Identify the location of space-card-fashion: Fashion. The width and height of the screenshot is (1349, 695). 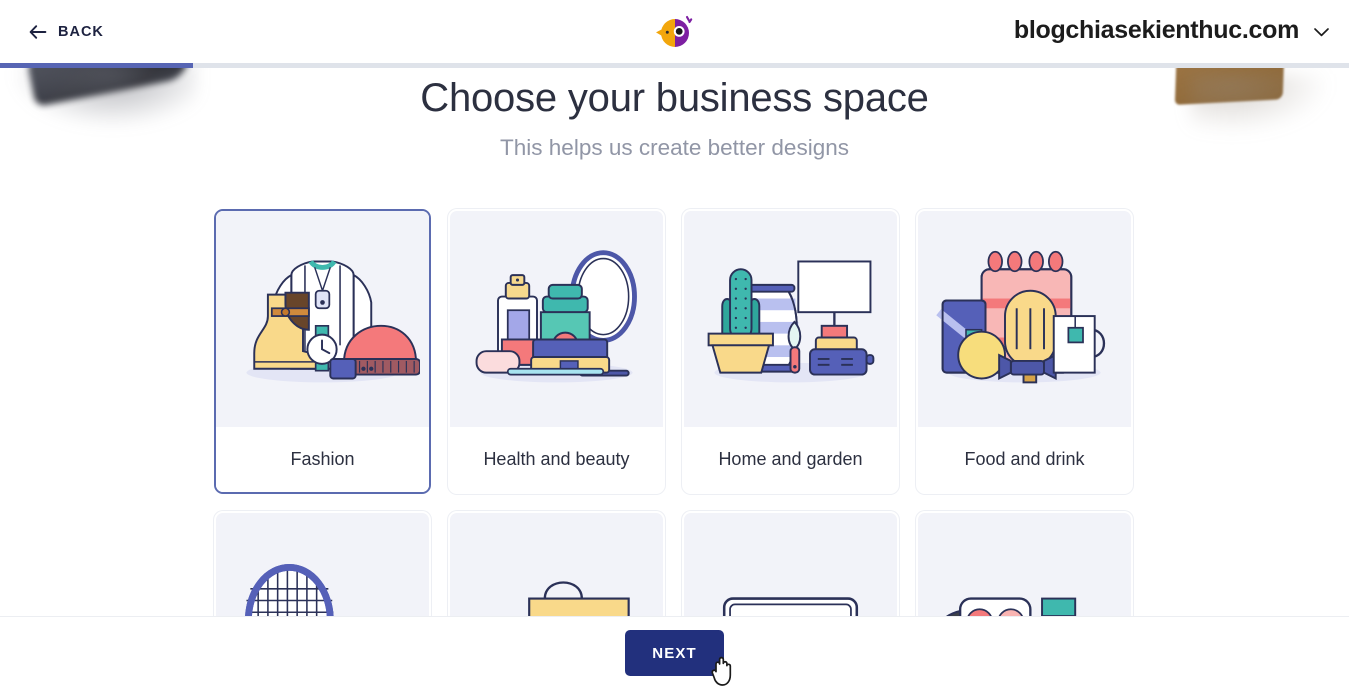
(322, 351).